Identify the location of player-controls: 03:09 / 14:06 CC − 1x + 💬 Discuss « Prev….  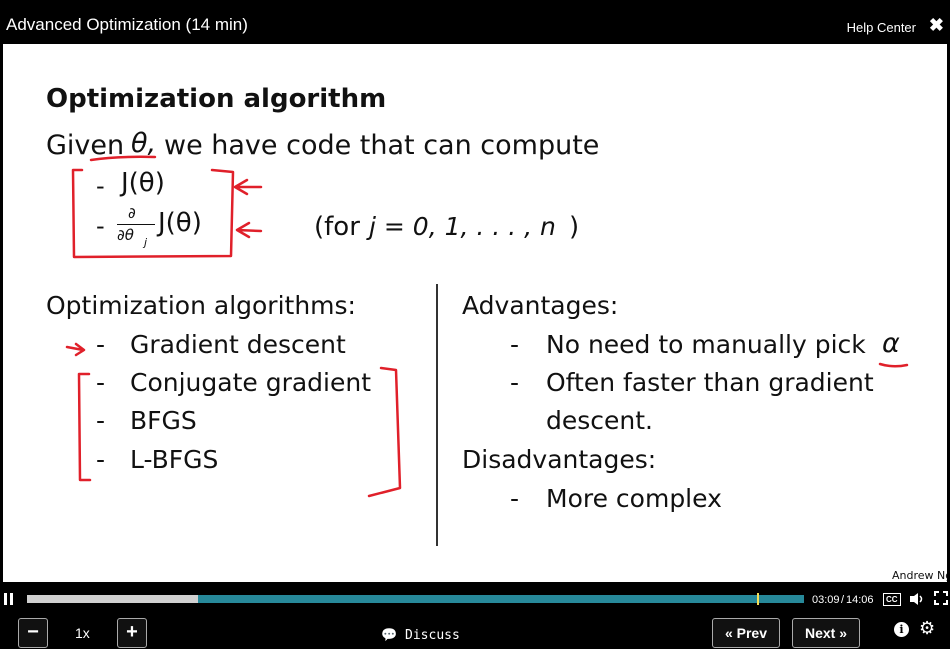
(475, 615).